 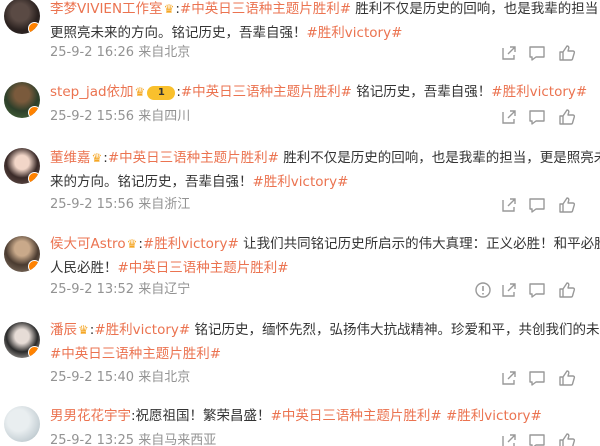 What do you see at coordinates (88, 244) in the screenshot?
I see `username: 侯大可Astro` at bounding box center [88, 244].